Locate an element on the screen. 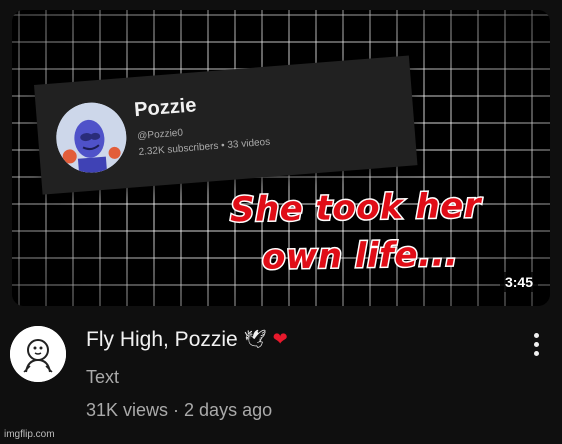 Image resolution: width=562 pixels, height=444 pixels. thumbnail-caption-line-1: She took her is located at coordinates (355, 207).